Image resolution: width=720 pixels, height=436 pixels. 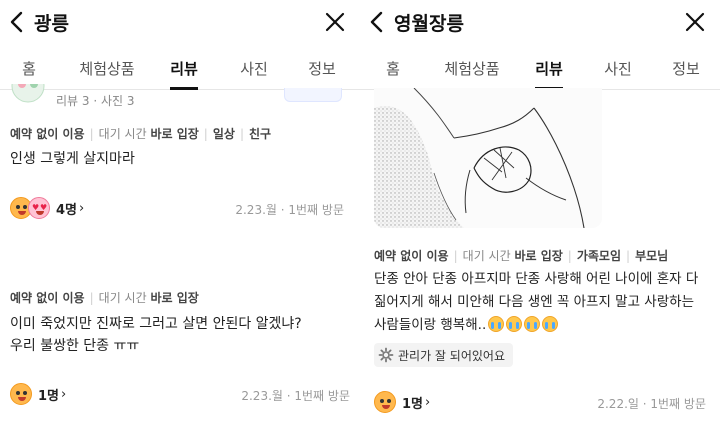 I want to click on header: 영월장릉, so click(x=540, y=22).